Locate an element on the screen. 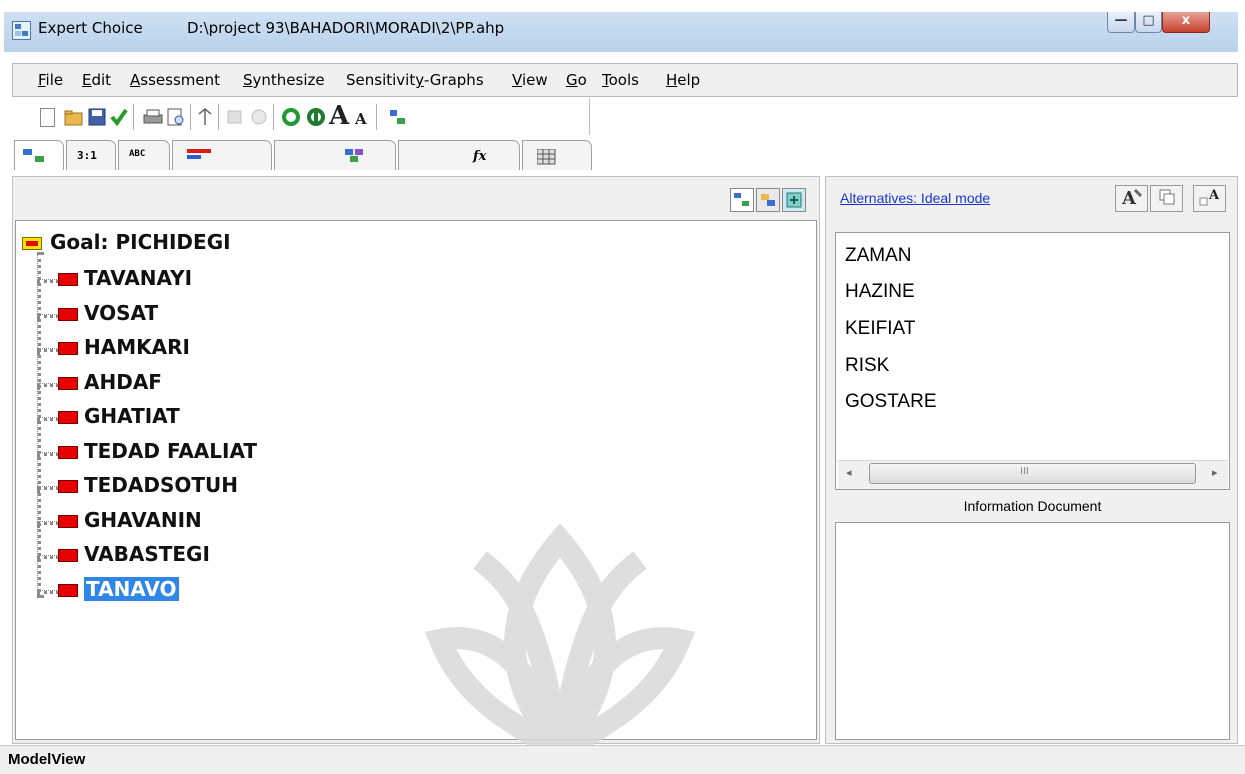 The image size is (1245, 774). tree-node-label: AHDAF is located at coordinates (123, 382).